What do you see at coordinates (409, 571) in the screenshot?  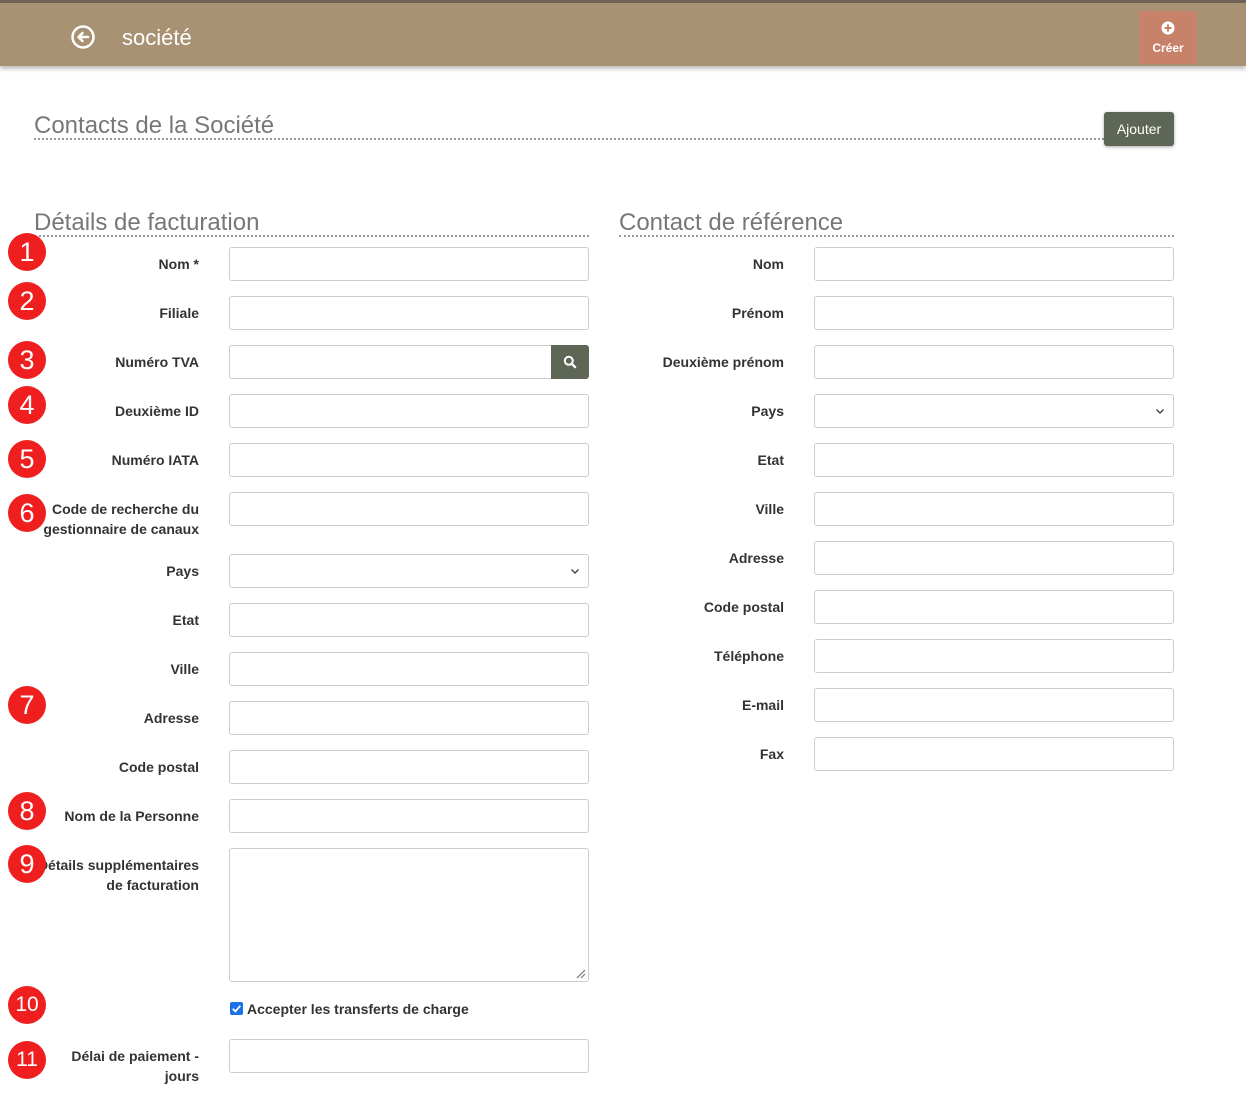 I see `billing-pays-select` at bounding box center [409, 571].